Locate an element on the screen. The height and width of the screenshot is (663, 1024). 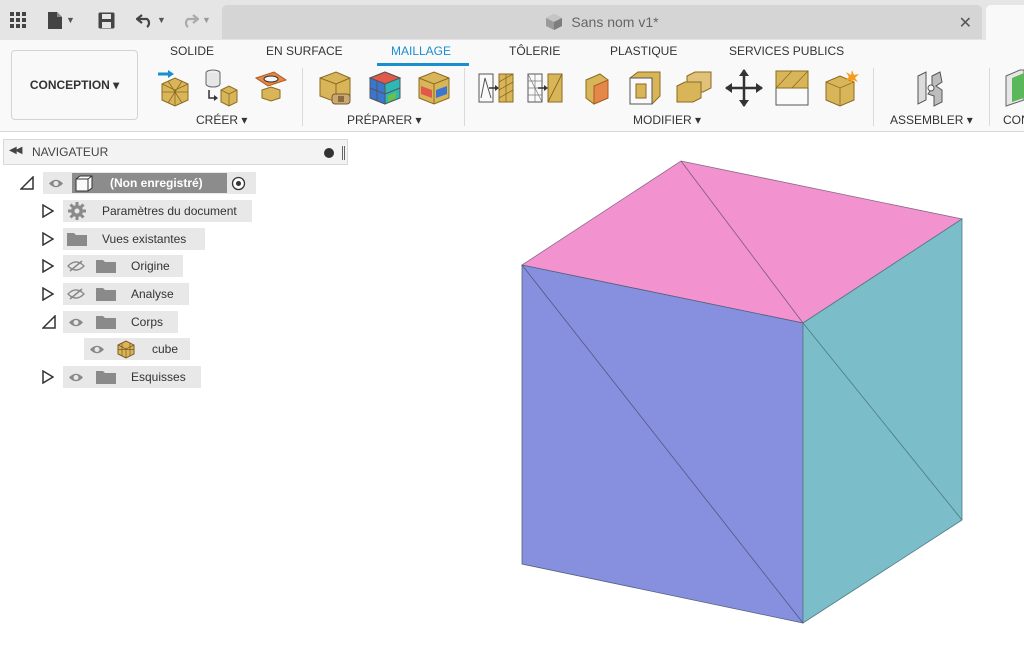
close-tab-button: ✕ is located at coordinates (965, 23).